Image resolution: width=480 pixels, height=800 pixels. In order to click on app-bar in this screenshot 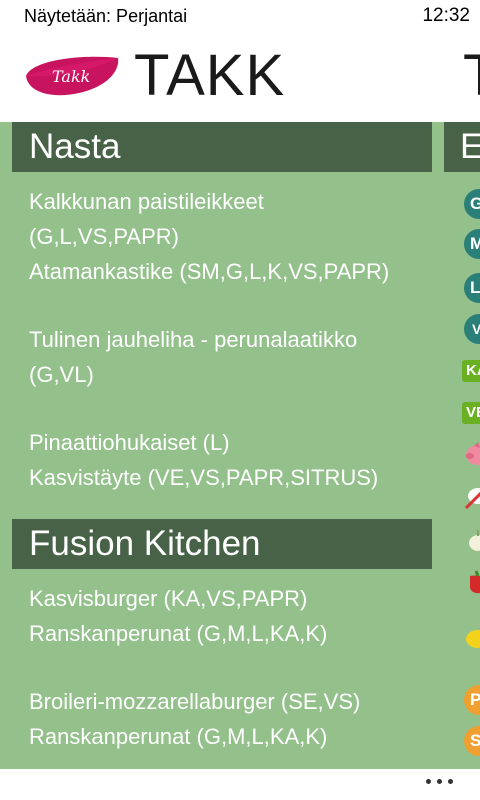, I will do `click(240, 784)`.